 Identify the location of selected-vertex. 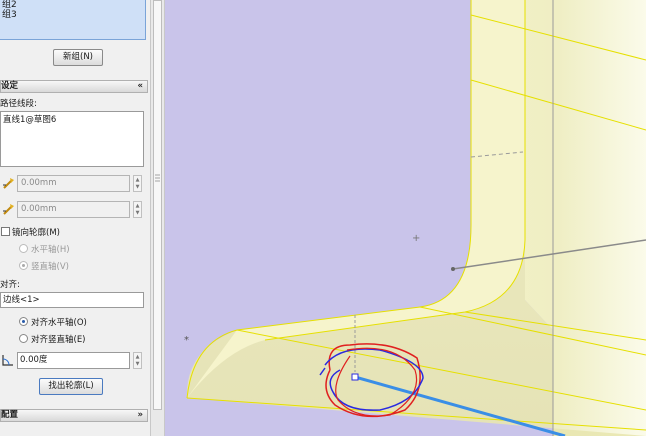
(355, 377).